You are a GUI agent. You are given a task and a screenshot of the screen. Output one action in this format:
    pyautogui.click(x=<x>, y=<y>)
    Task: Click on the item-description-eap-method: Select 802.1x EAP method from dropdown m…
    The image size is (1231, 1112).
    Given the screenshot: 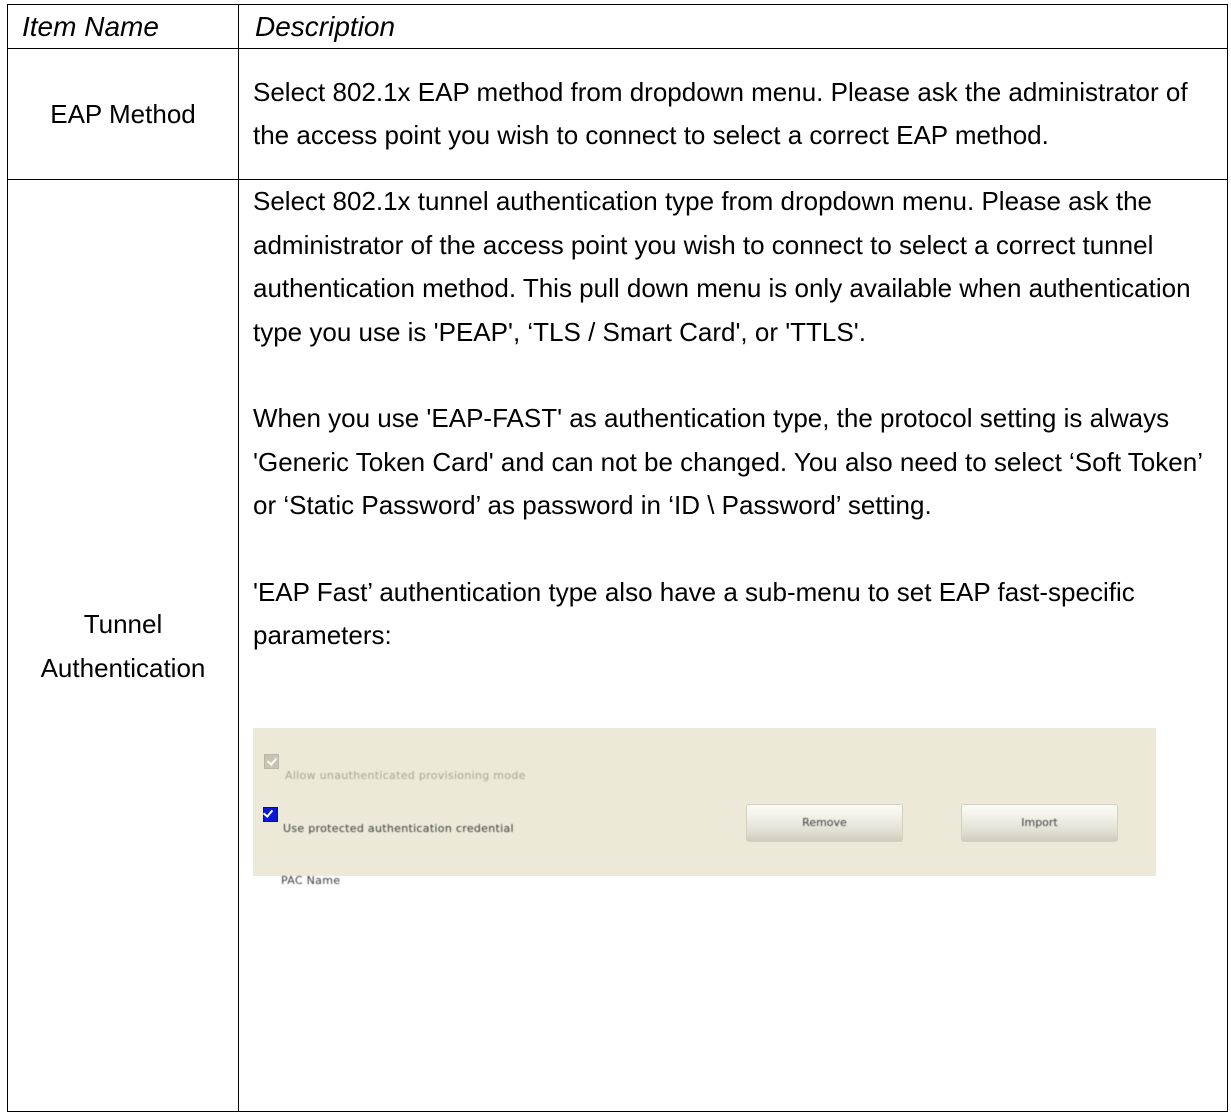 What is the action you would take?
    pyautogui.click(x=733, y=114)
    